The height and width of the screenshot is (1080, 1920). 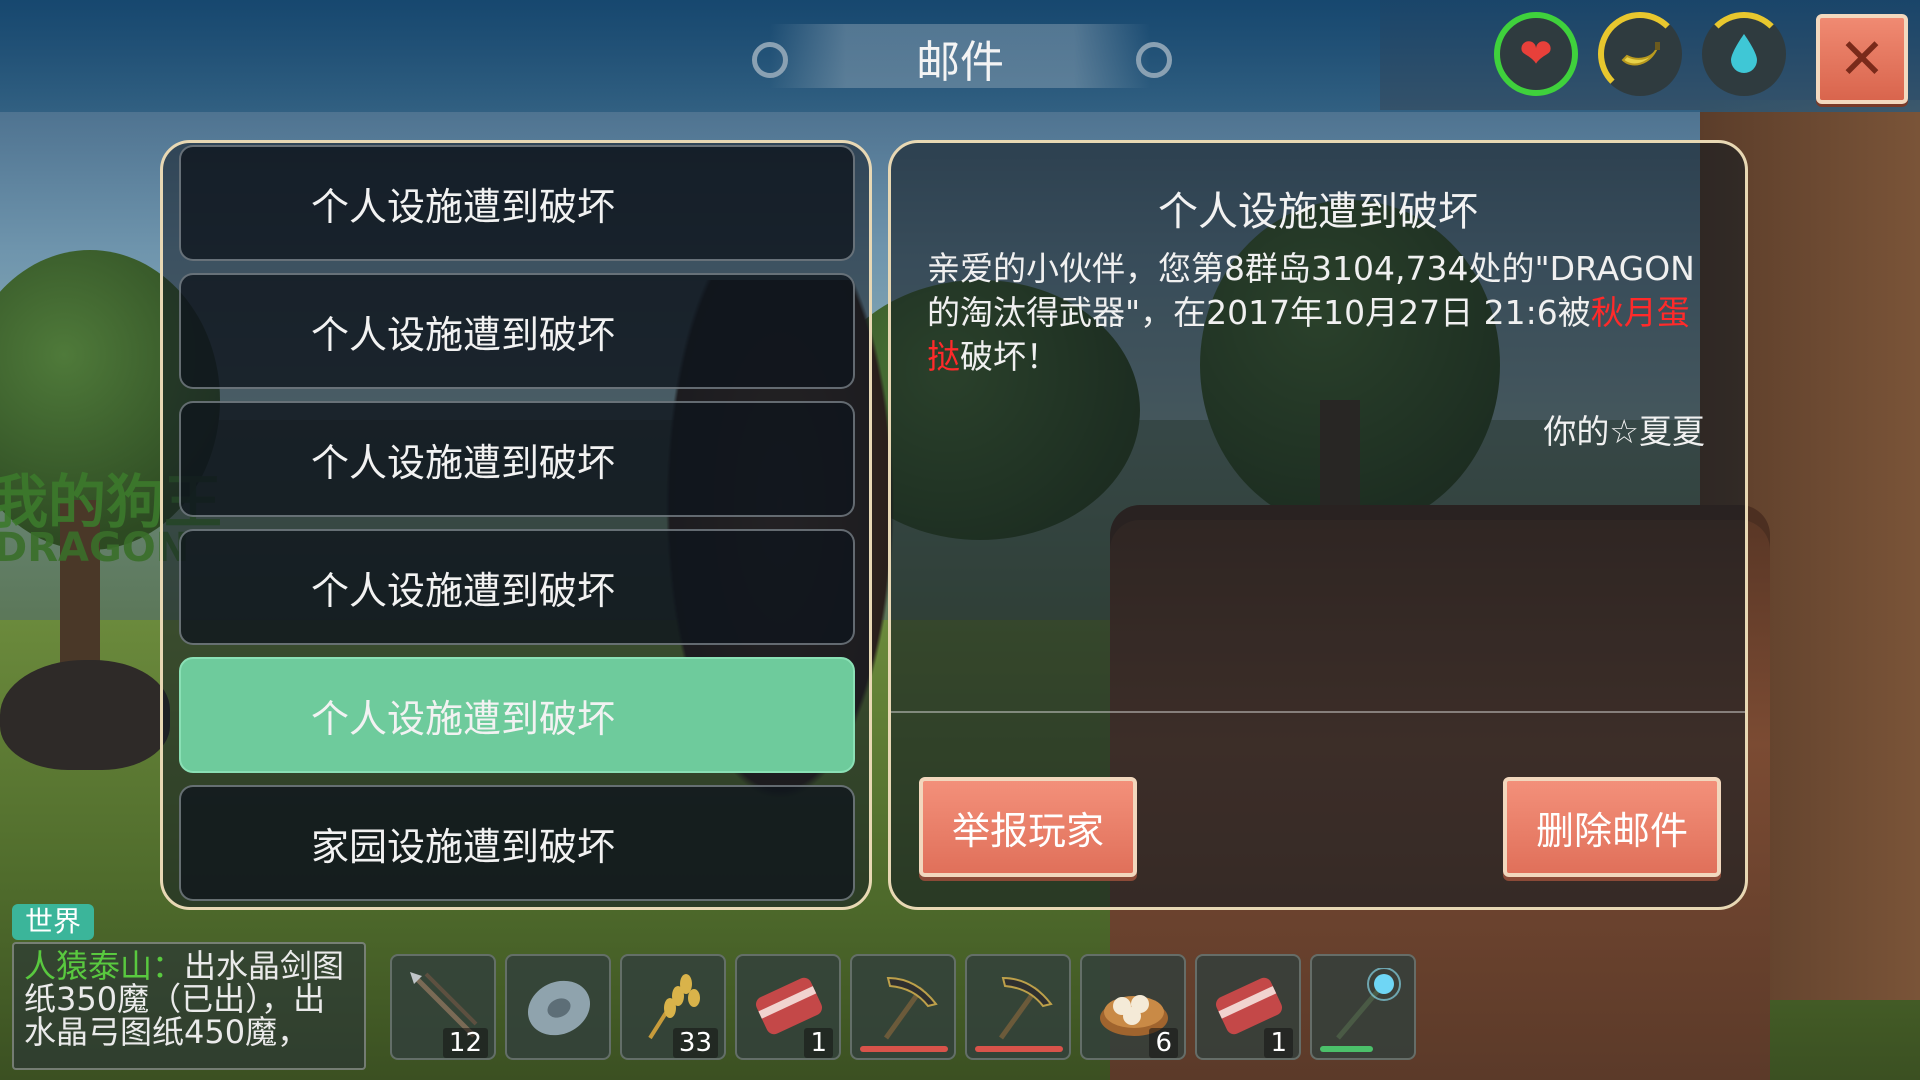 I want to click on delete-button-label: 删除邮件, so click(x=1611, y=830).